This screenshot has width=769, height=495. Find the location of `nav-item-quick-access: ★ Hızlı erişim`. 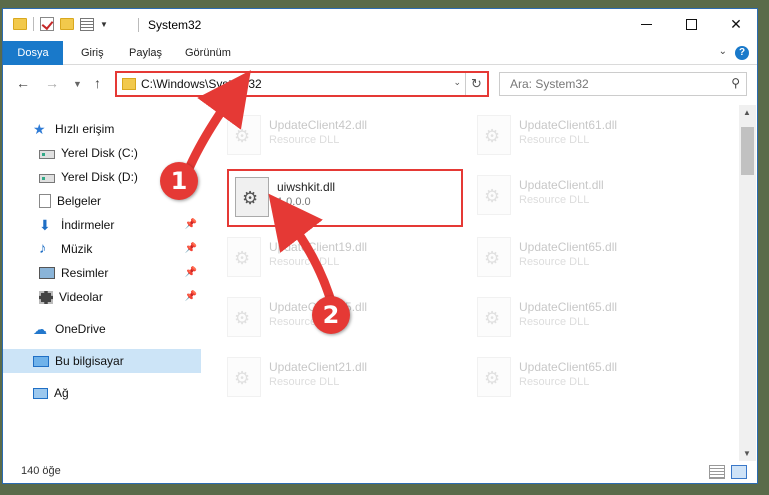

nav-item-quick-access: ★ Hızlı erişim is located at coordinates (102, 129).